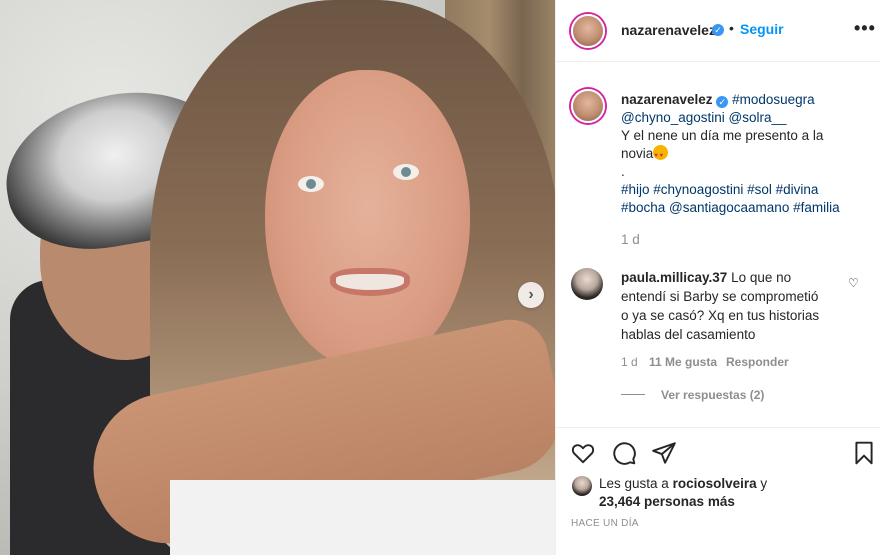 Image resolution: width=880 pixels, height=555 pixels. Describe the element at coordinates (761, 277) in the screenshot. I see `comment-text-1: Lo que no` at that location.